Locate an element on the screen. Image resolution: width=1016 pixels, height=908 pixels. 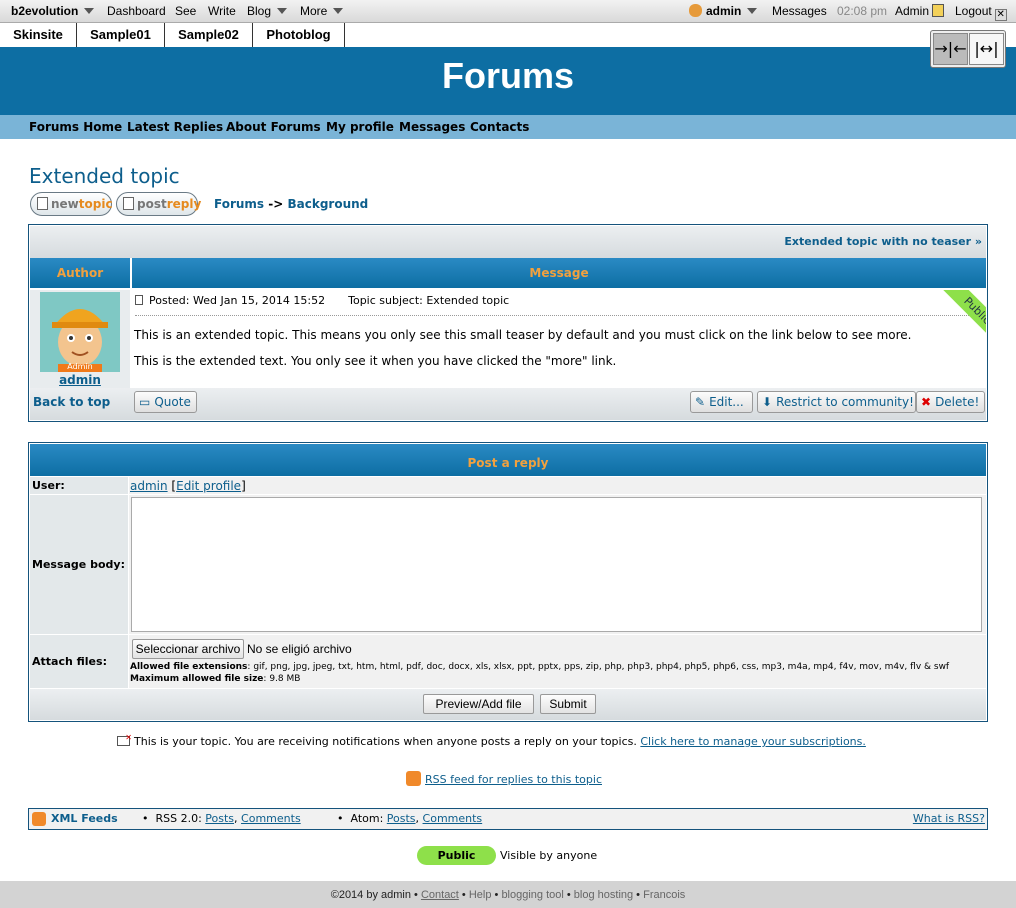
tab-skinsite: Skinsite is located at coordinates (38, 35).